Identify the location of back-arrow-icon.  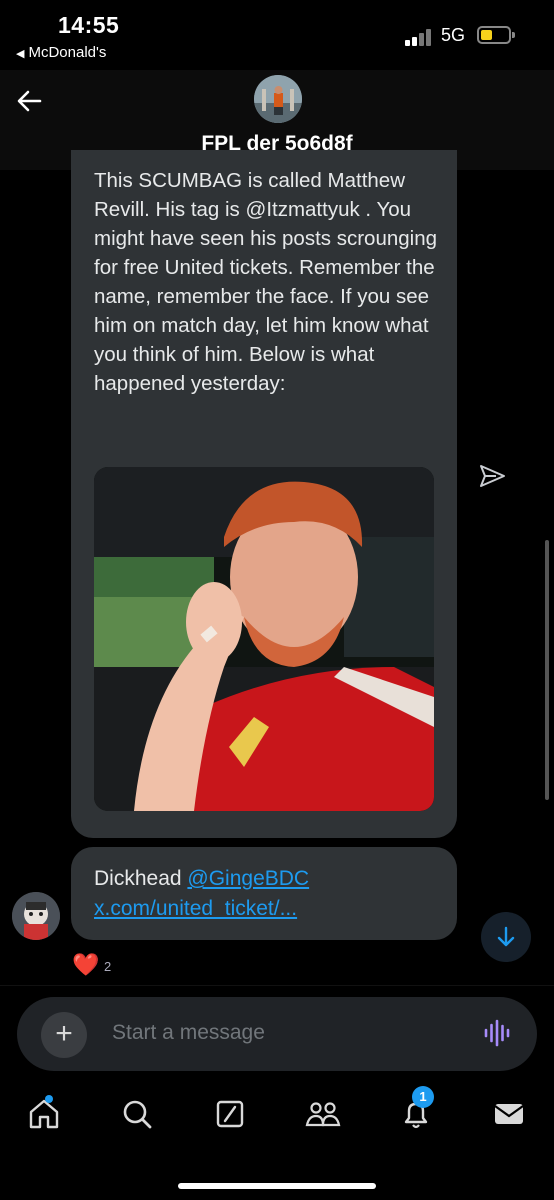
(29, 101).